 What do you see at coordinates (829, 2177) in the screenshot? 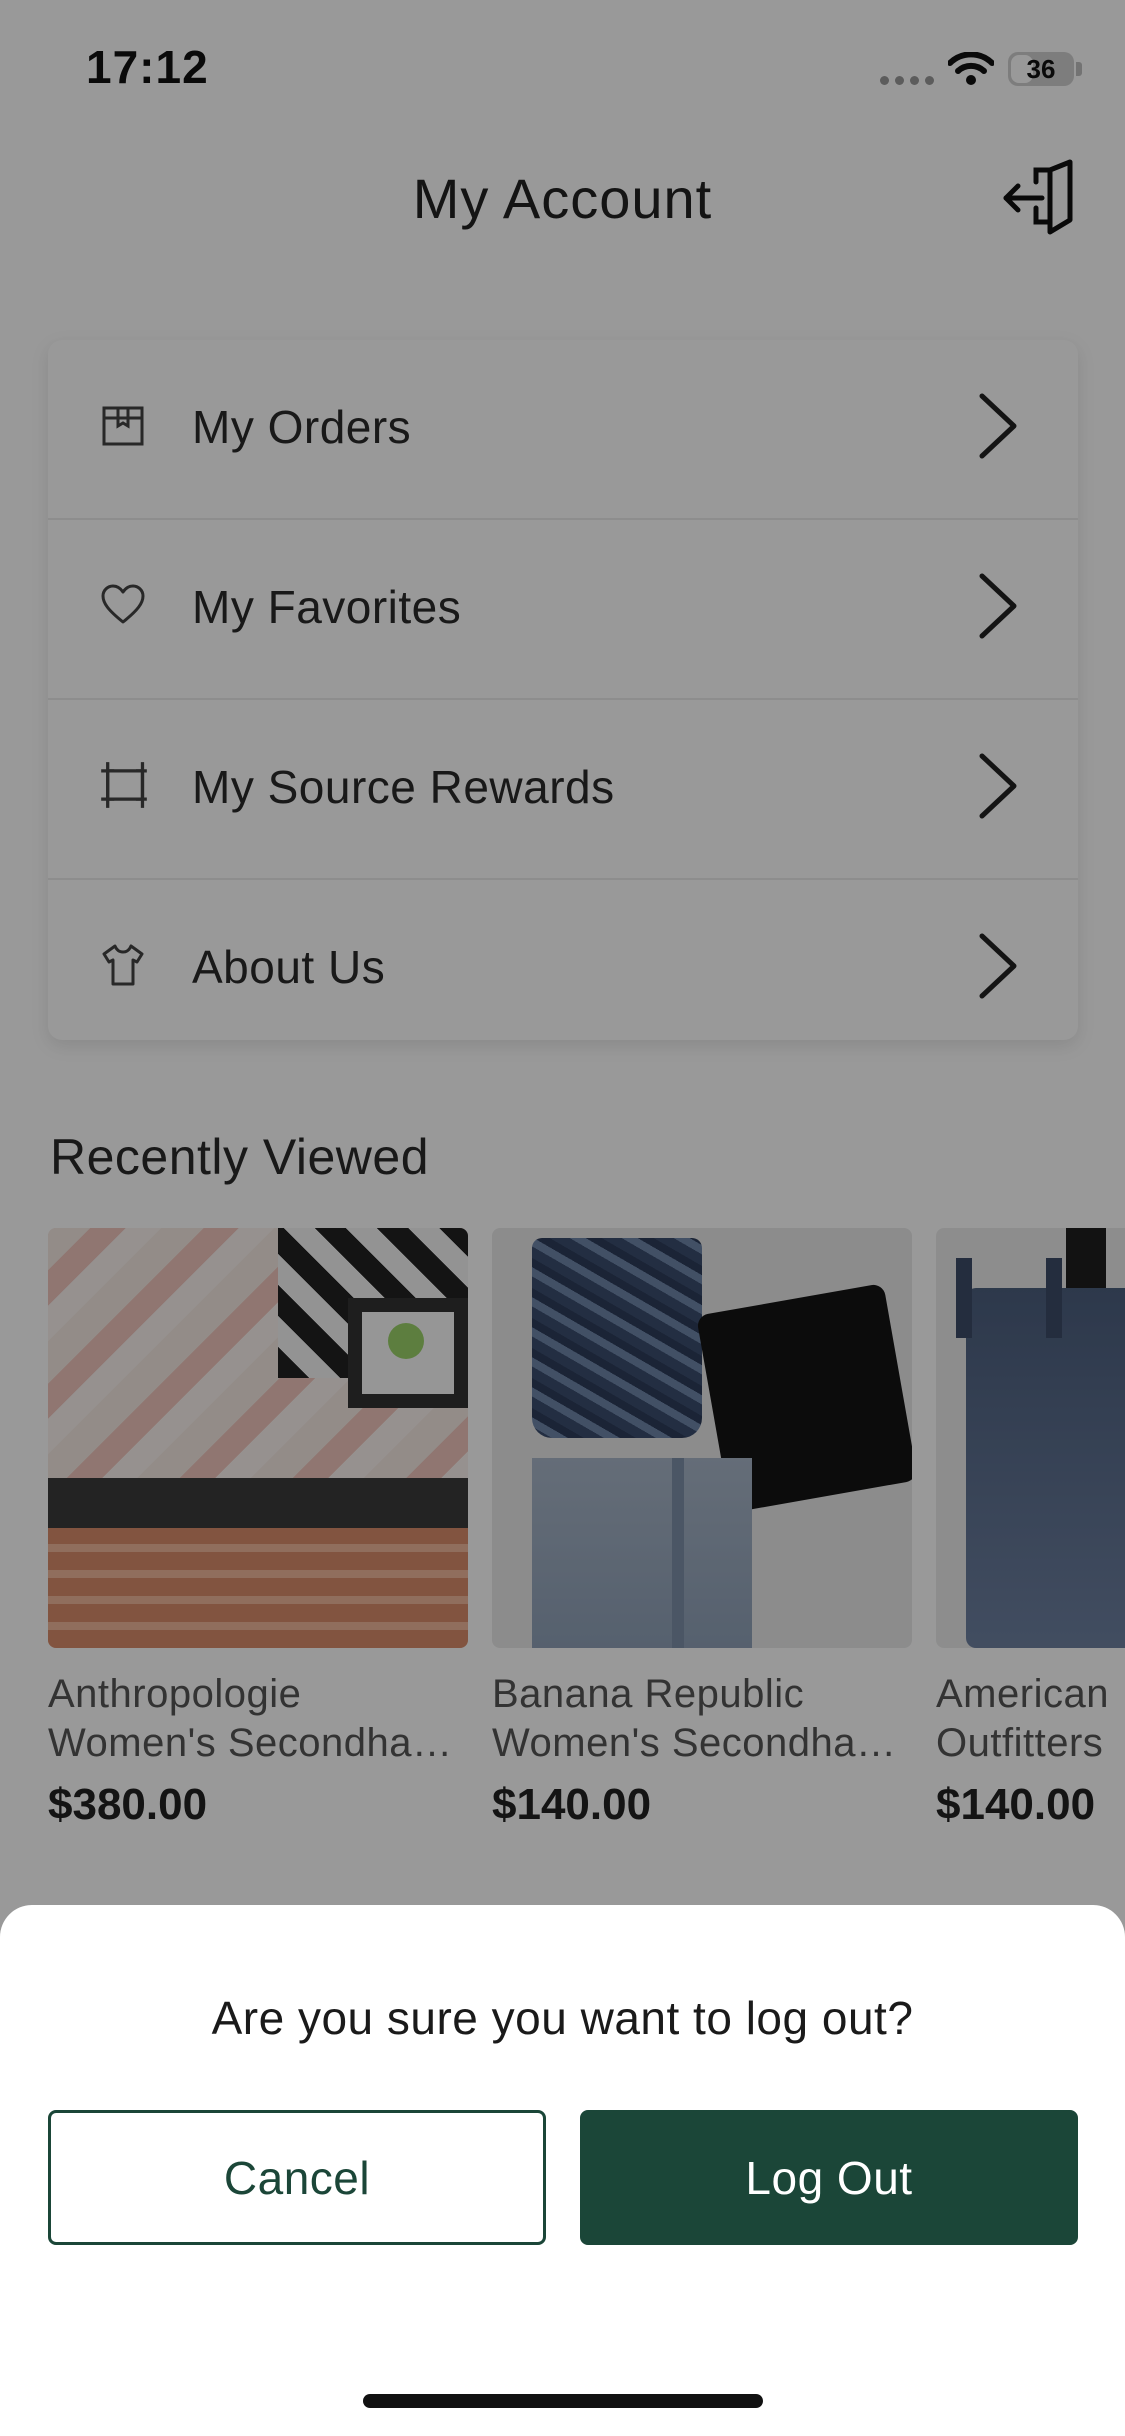
I see `log-out-button: Log Out` at bounding box center [829, 2177].